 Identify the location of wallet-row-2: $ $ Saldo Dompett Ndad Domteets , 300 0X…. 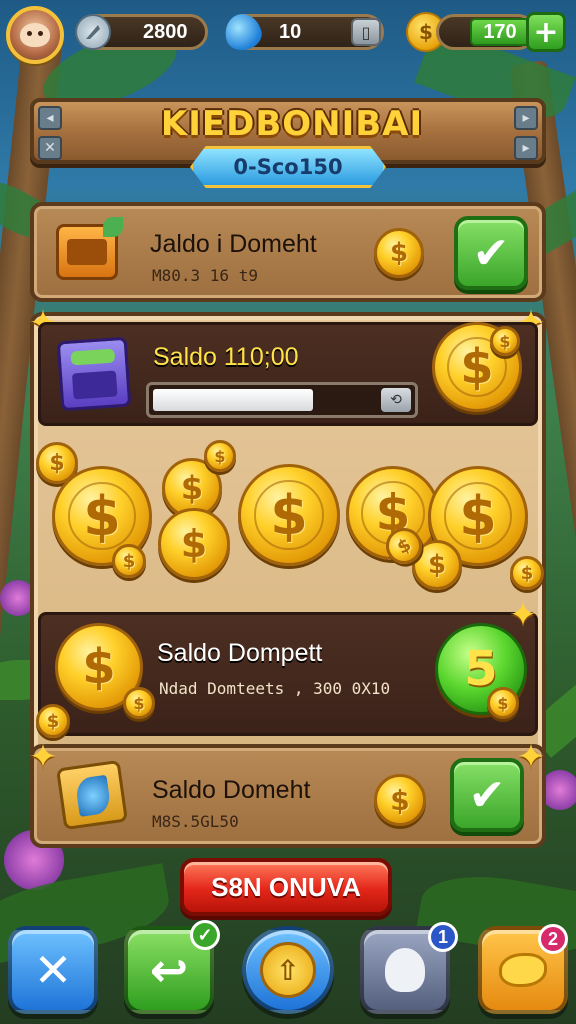
(288, 674).